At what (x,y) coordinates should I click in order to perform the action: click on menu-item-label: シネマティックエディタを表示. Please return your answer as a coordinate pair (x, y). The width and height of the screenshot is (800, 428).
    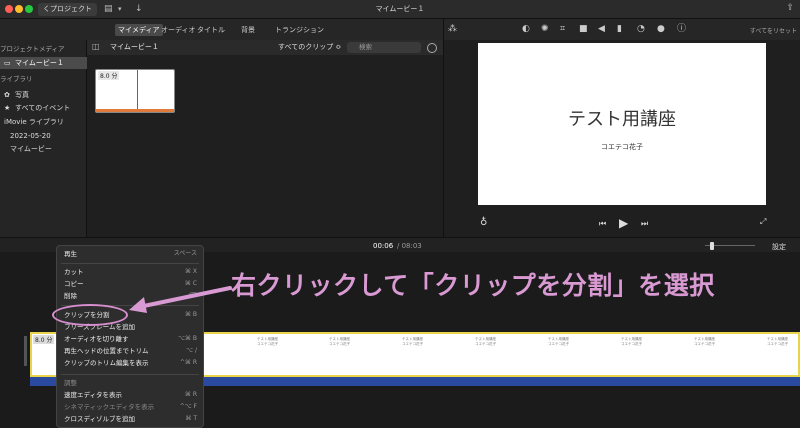
    Looking at the image, I should click on (109, 407).